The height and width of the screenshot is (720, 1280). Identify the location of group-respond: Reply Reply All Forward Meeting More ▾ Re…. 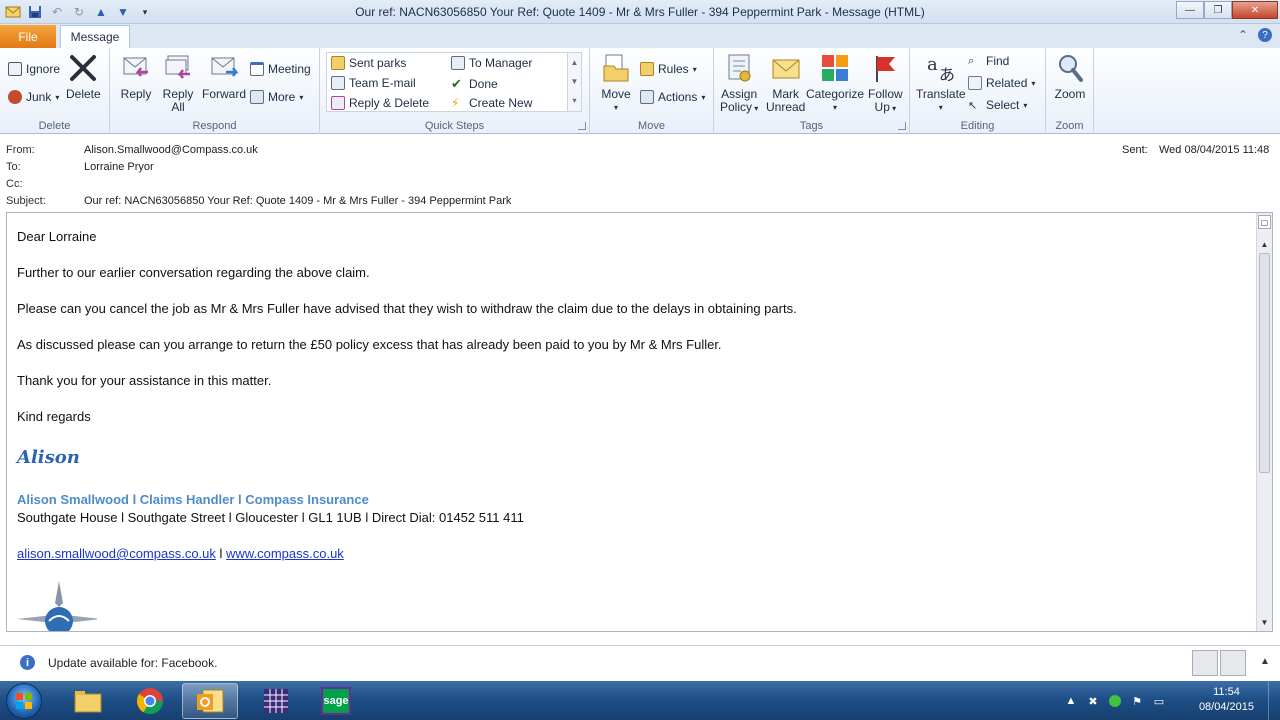
(215, 91).